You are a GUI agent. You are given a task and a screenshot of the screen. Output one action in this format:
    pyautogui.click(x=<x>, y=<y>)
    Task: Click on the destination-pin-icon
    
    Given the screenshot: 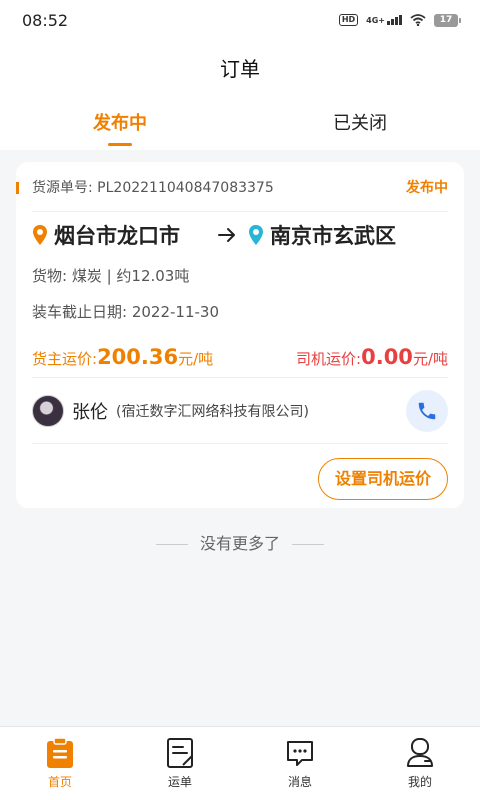 What is the action you would take?
    pyautogui.click(x=256, y=235)
    